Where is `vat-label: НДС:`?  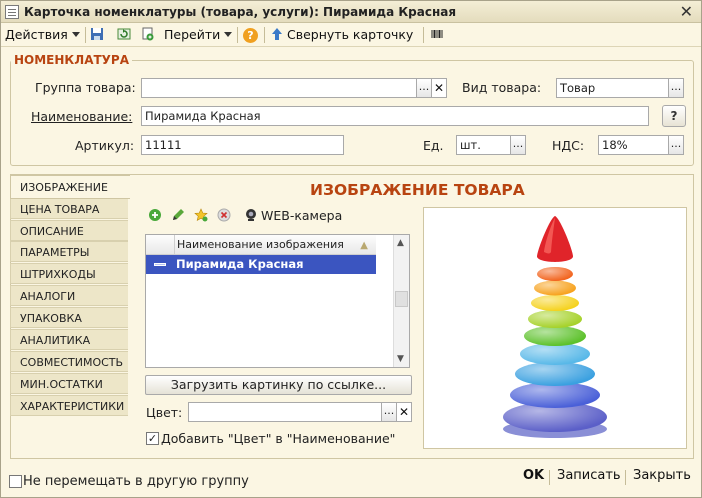 vat-label: НДС: is located at coordinates (568, 145).